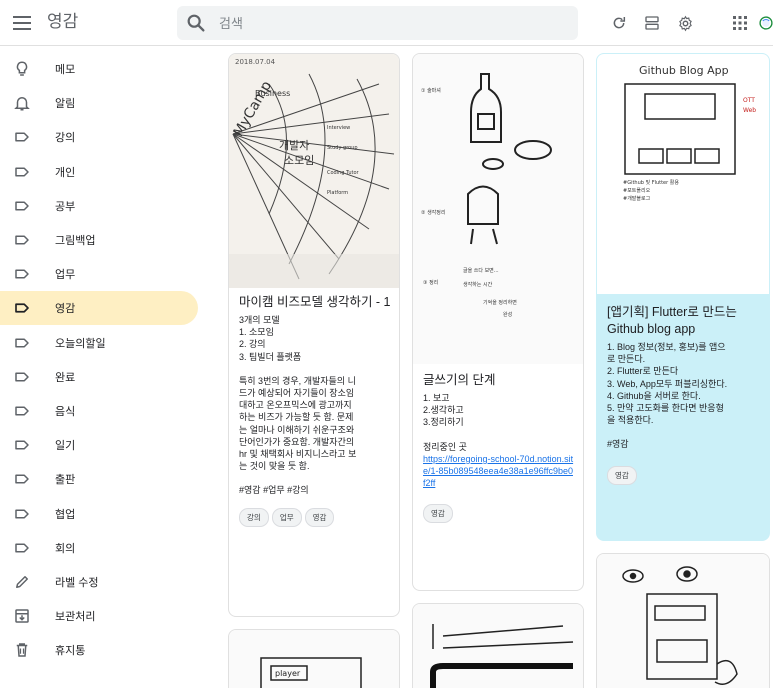  What do you see at coordinates (65, 377) in the screenshot?
I see `sidebar-item-label: 완료` at bounding box center [65, 377].